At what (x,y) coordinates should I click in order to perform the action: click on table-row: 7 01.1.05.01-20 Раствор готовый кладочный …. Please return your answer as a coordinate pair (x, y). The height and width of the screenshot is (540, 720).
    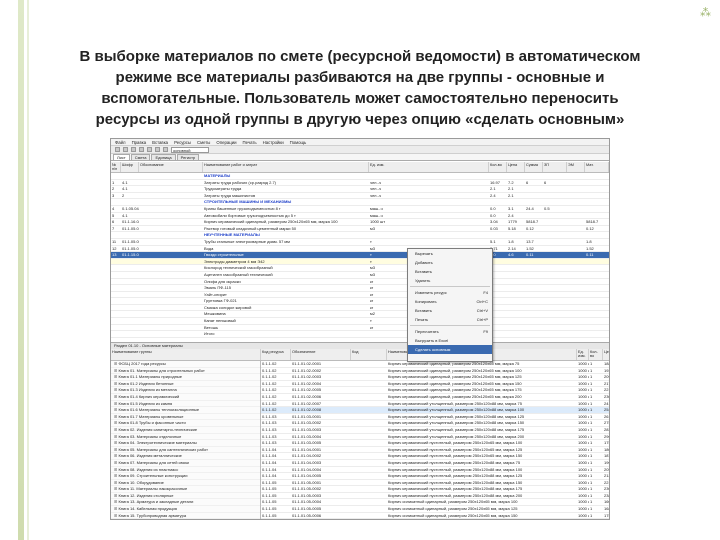
    Looking at the image, I should click on (360, 229).